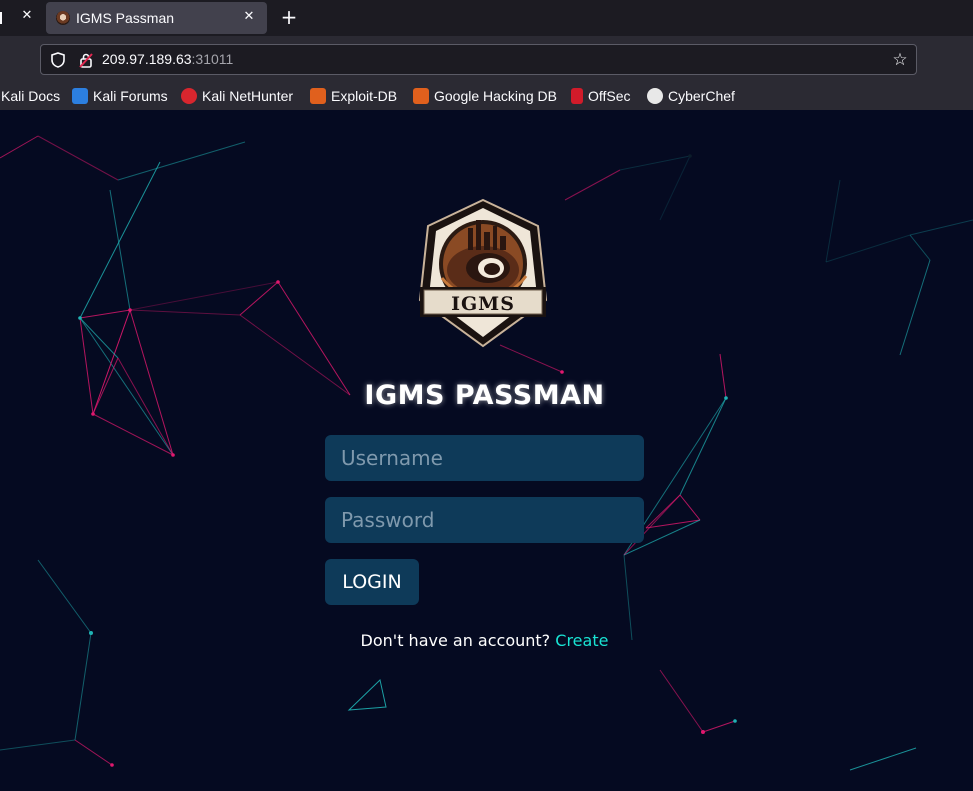 Image resolution: width=973 pixels, height=791 pixels. What do you see at coordinates (483, 304) in the screenshot?
I see `logo-text: IGMS` at bounding box center [483, 304].